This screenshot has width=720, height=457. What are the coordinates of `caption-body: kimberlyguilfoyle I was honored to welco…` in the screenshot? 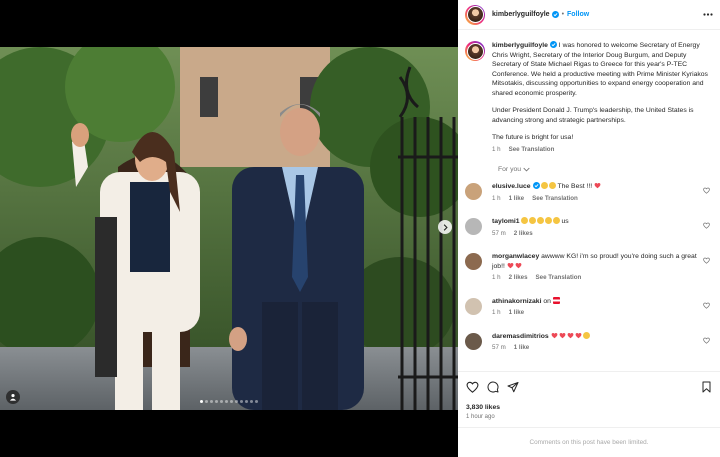 It's located at (602, 97).